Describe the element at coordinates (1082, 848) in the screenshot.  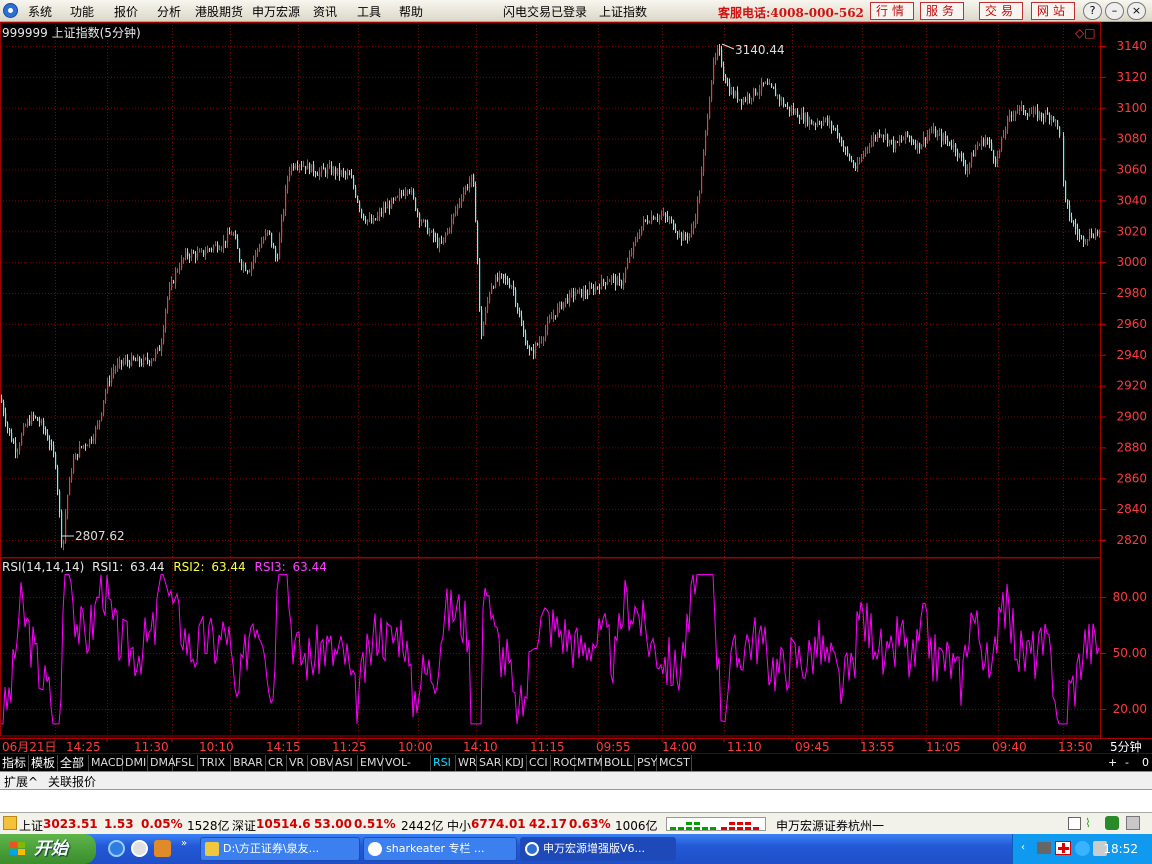
I see `tray-network-icon` at that location.